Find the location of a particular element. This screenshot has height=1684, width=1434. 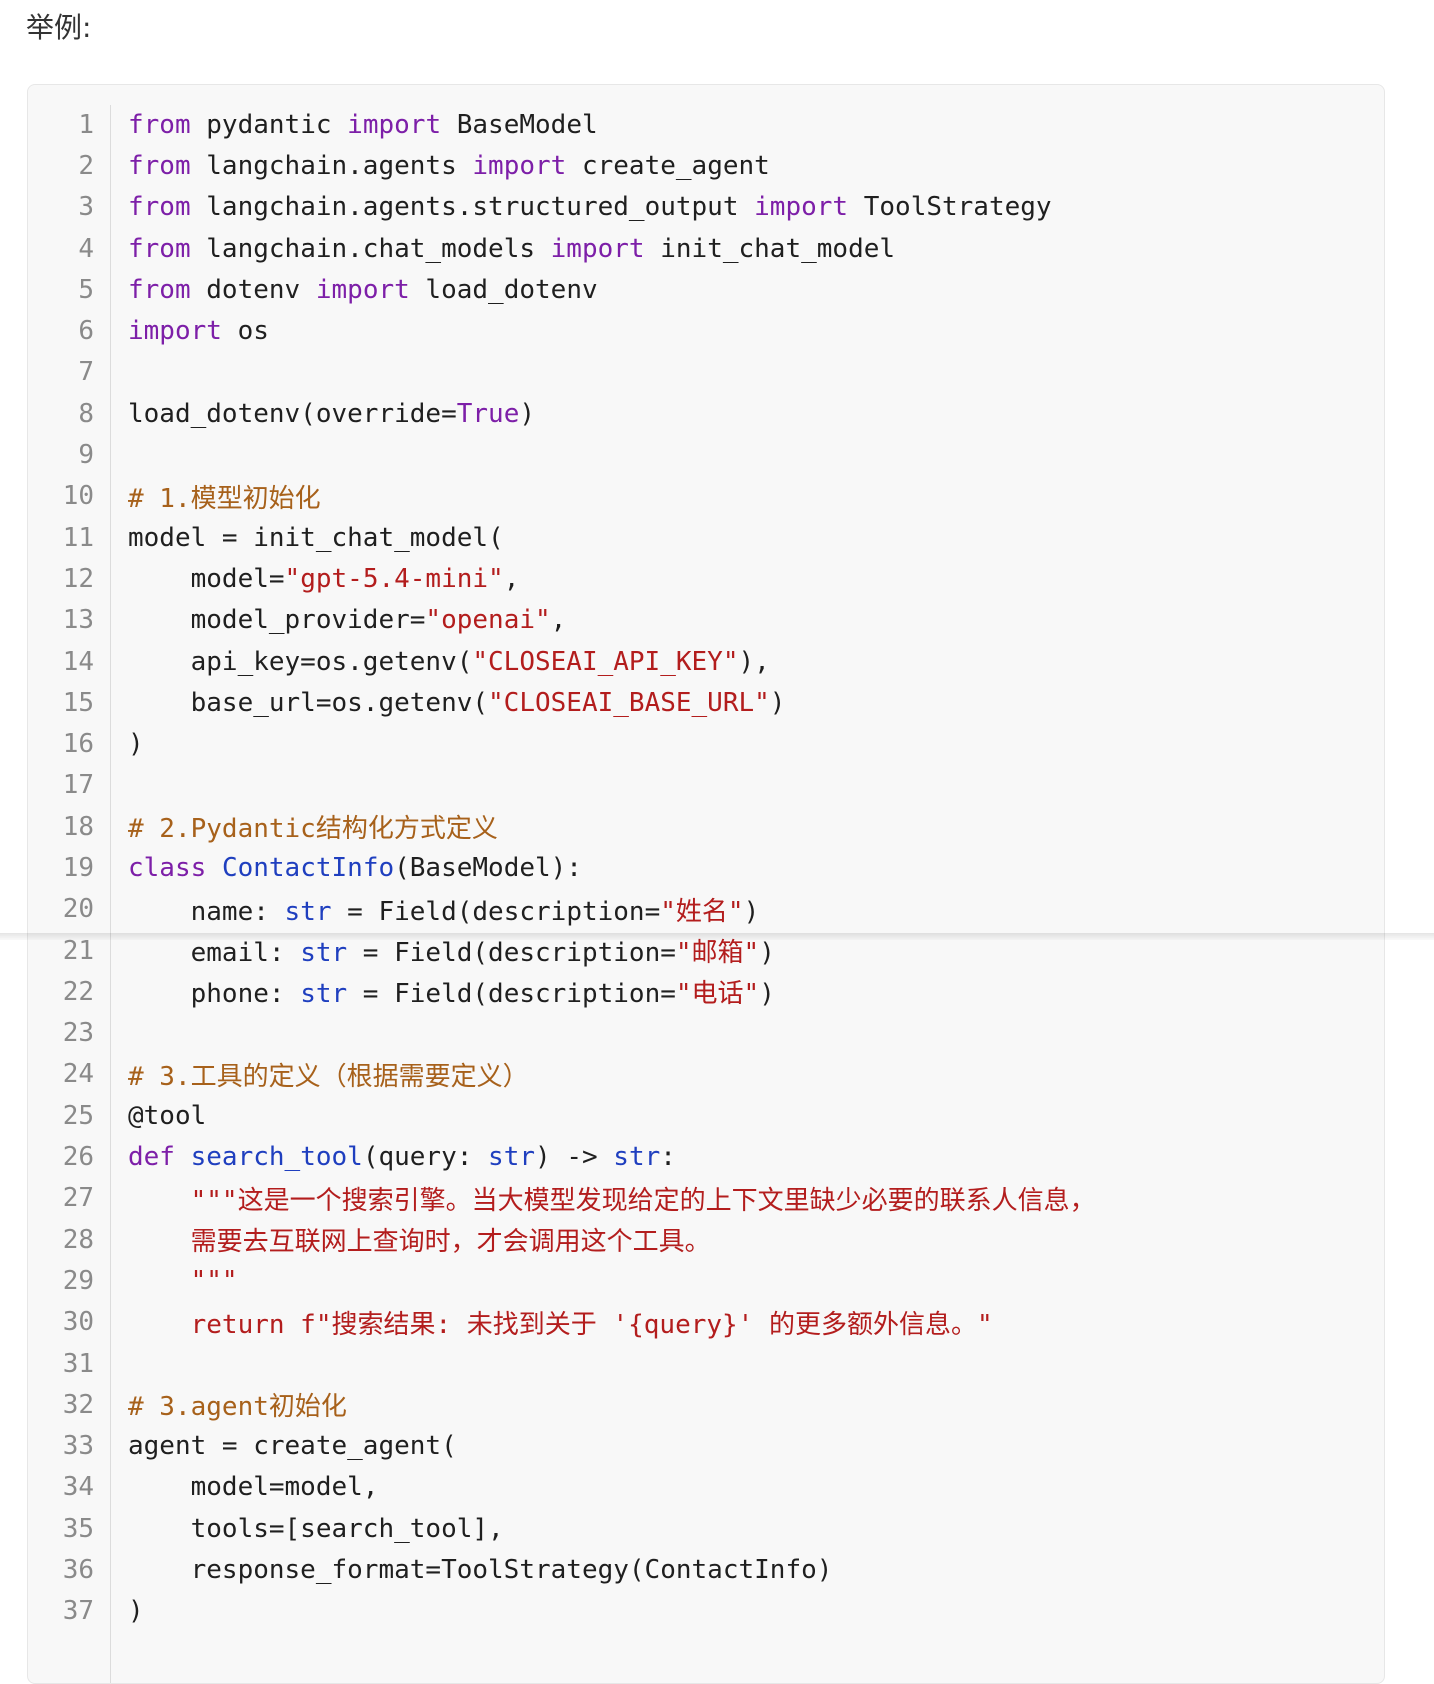

code-line: 25 @tool is located at coordinates (706, 1115).